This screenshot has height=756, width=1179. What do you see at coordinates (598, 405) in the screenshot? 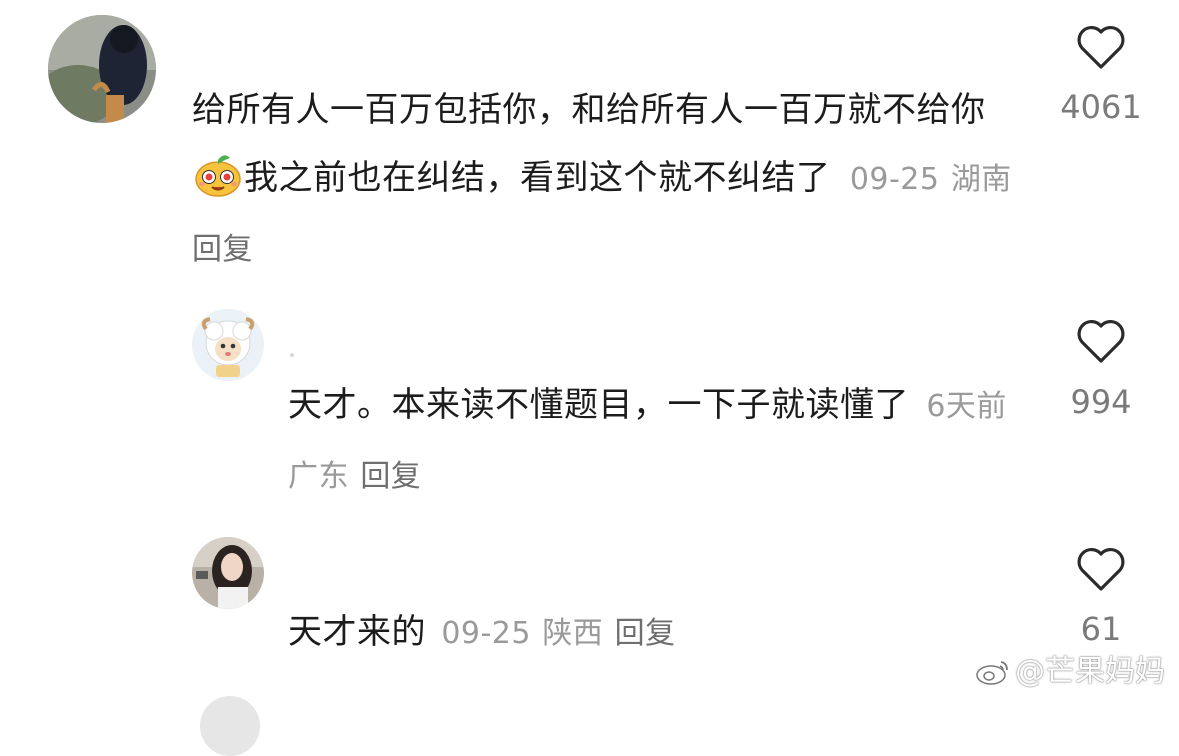
I see `comment-text-part: 天才。本来读不懂题目，一下子就读懂了` at bounding box center [598, 405].